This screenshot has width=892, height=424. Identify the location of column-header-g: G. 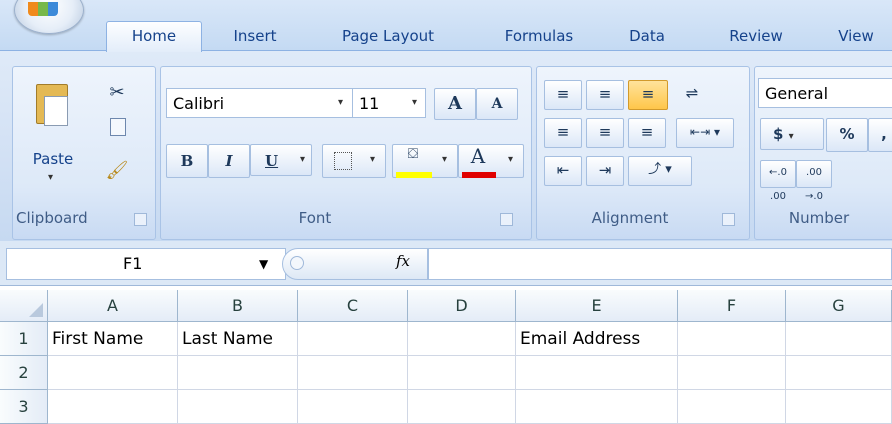
(839, 306).